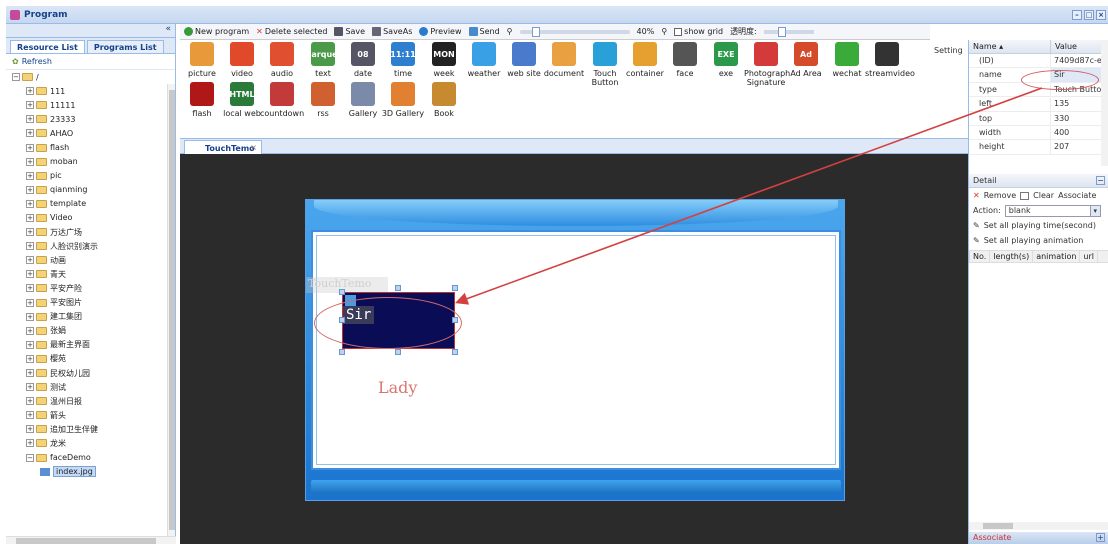 The width and height of the screenshot is (1108, 544). I want to click on preview-button: Preview, so click(440, 31).